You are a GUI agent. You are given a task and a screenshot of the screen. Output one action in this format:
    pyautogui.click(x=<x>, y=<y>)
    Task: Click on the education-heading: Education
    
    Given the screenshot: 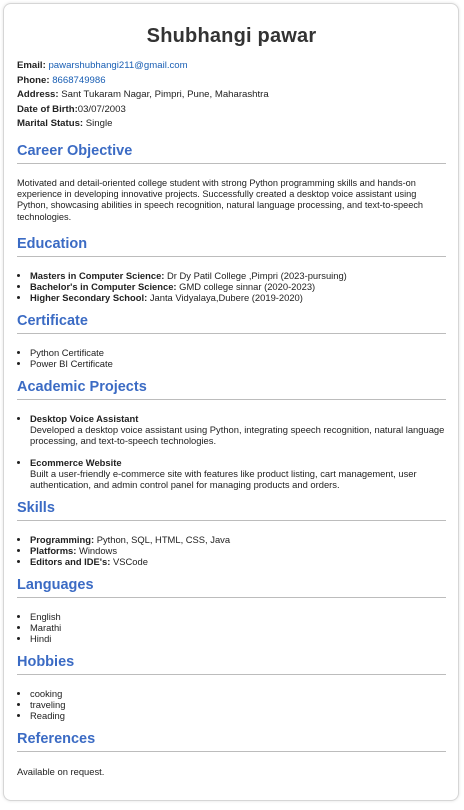 What is the action you would take?
    pyautogui.click(x=231, y=246)
    